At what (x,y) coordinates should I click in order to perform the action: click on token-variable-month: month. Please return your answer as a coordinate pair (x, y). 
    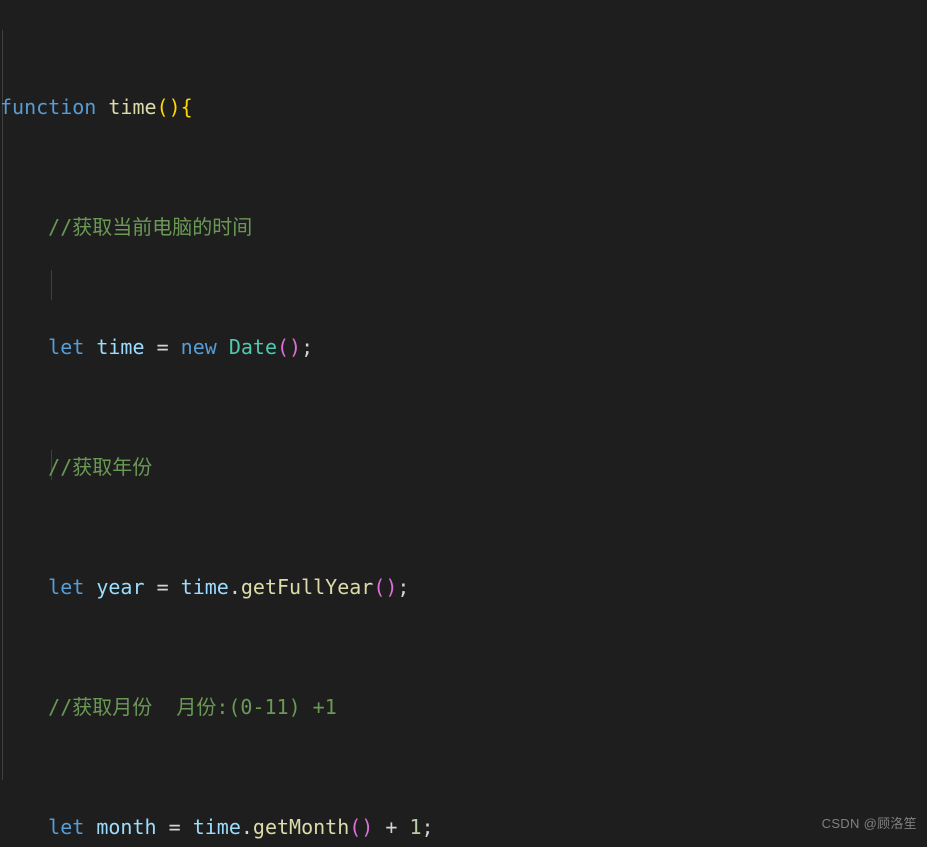
    Looking at the image, I should click on (126, 827).